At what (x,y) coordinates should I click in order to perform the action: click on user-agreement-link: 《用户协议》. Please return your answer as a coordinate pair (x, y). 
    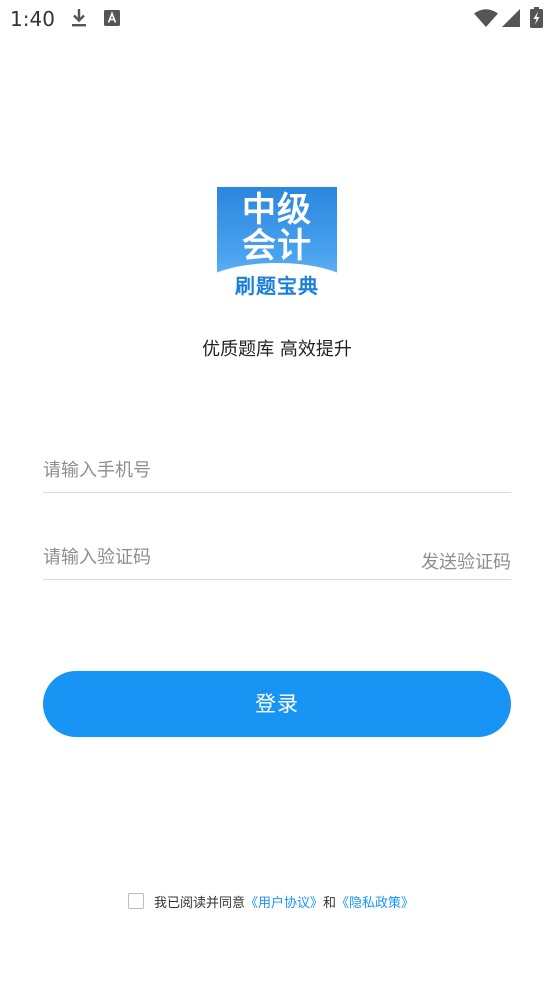
    Looking at the image, I should click on (284, 901).